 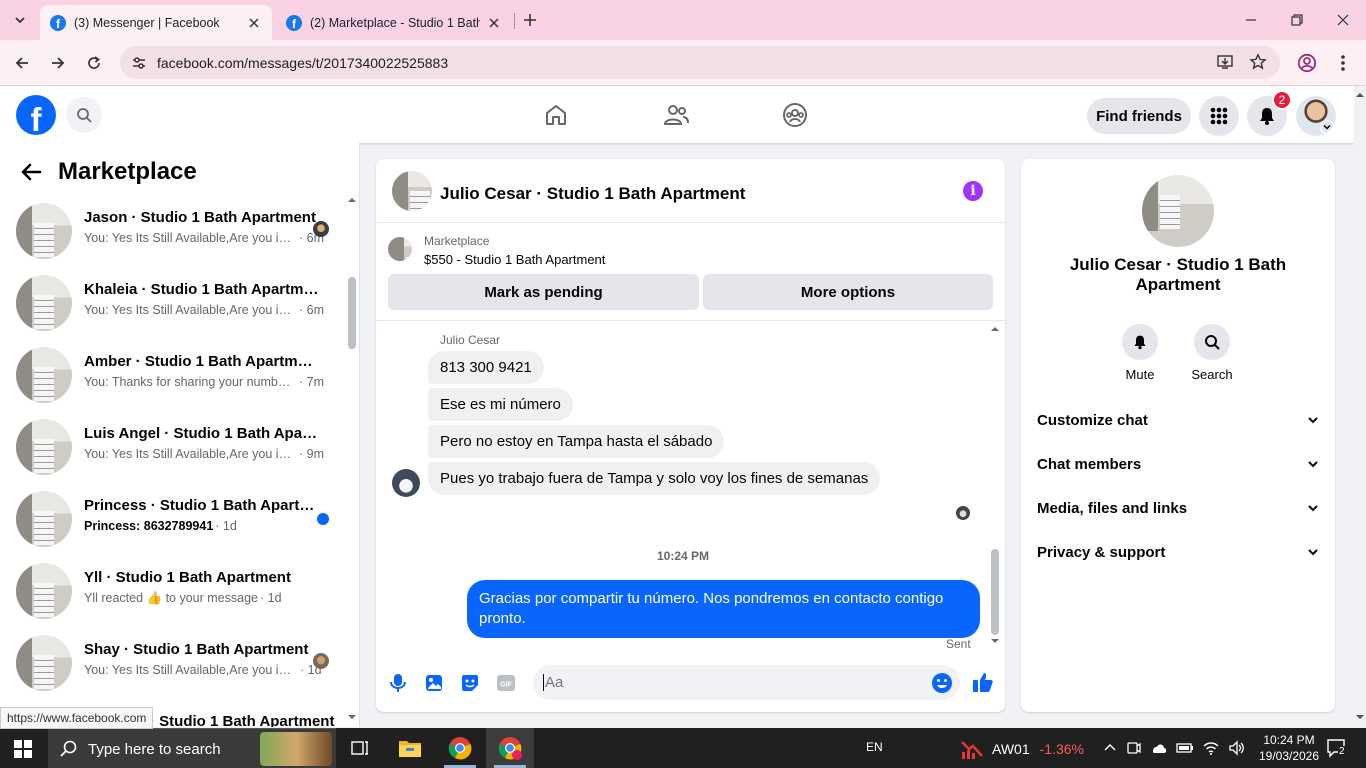 What do you see at coordinates (406, 483) in the screenshot?
I see `sender-avatar` at bounding box center [406, 483].